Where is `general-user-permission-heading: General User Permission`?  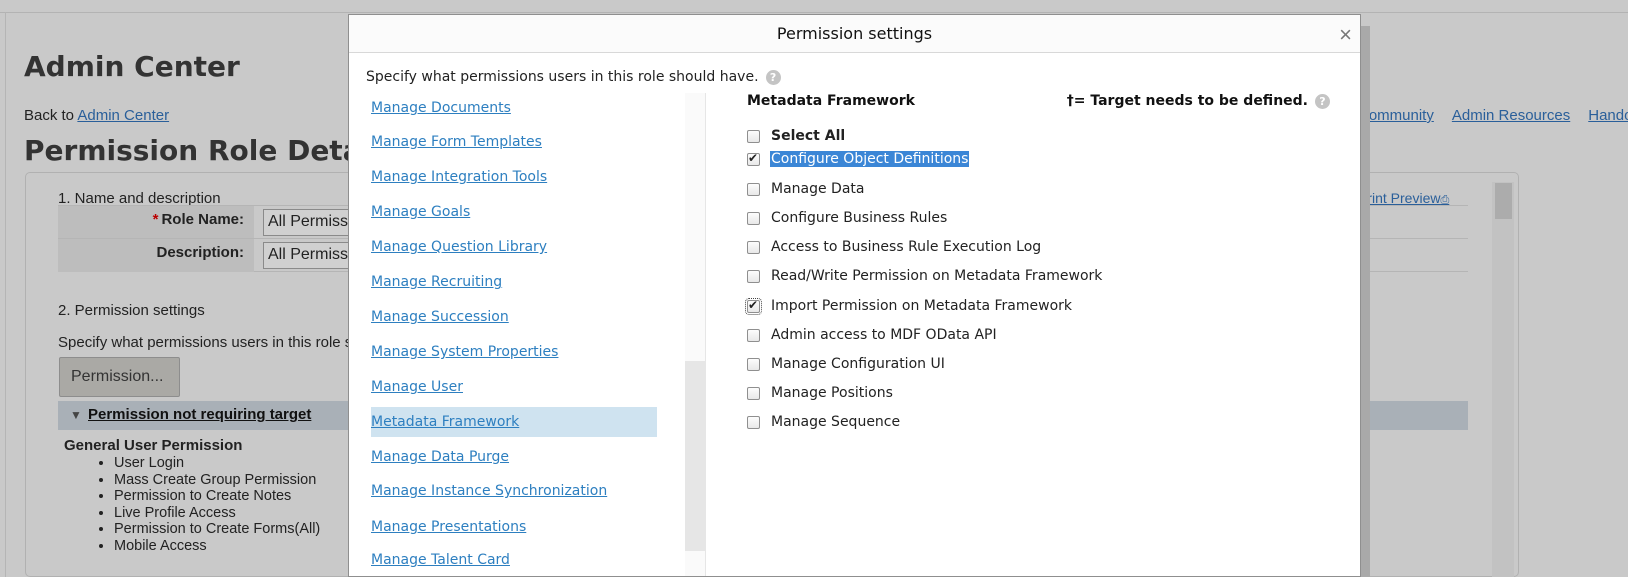
general-user-permission-heading: General User Permission is located at coordinates (153, 445).